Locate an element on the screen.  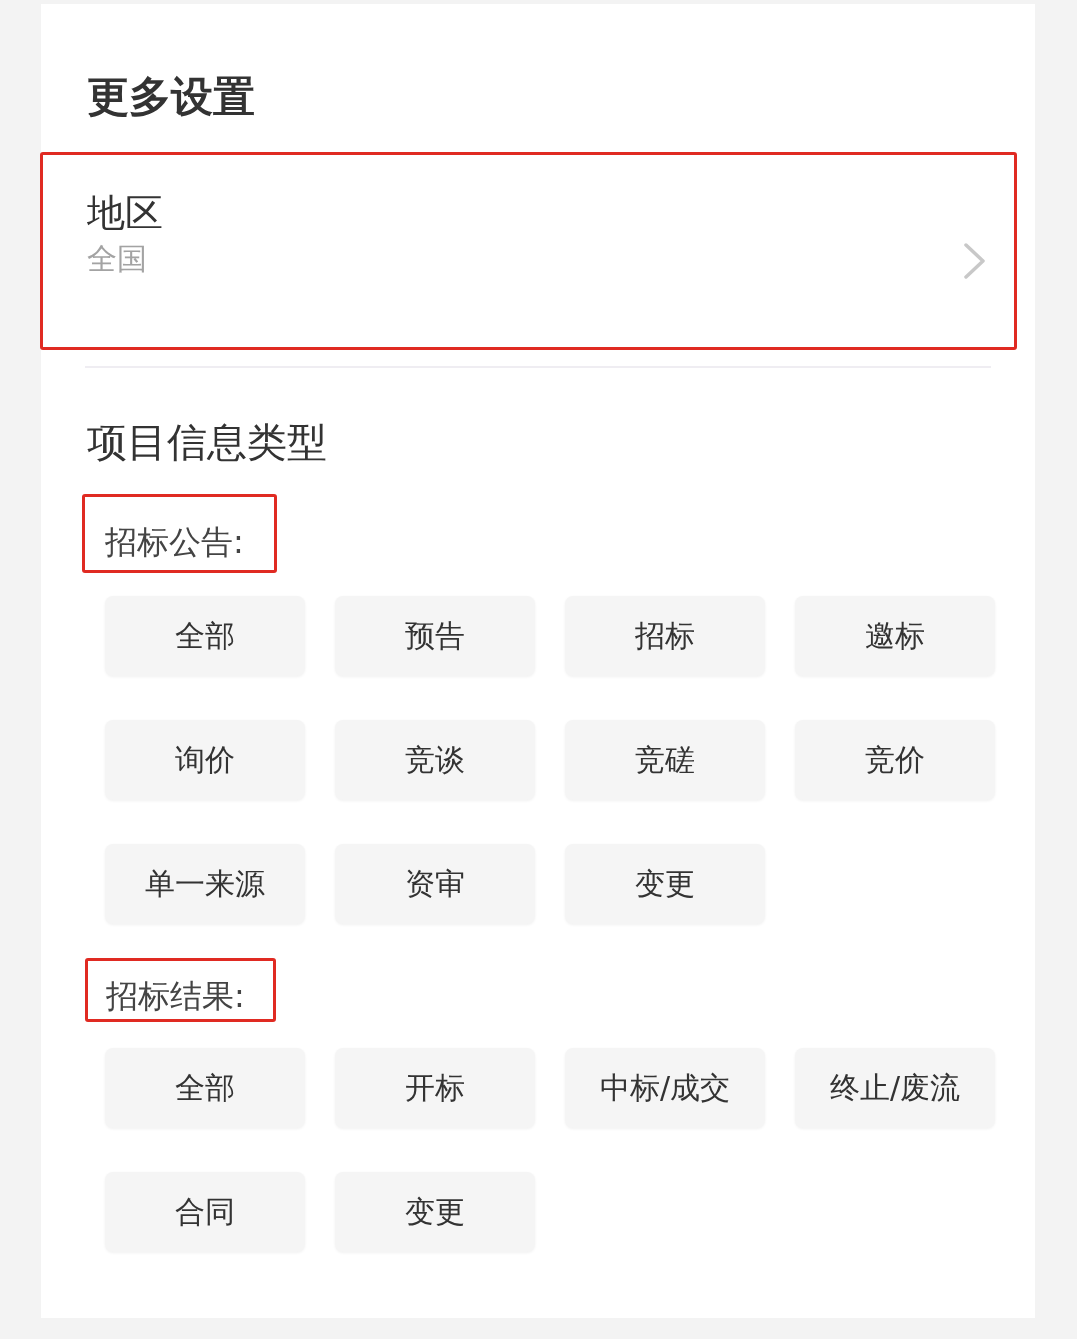
group-label: 招标结果: is located at coordinates (175, 995).